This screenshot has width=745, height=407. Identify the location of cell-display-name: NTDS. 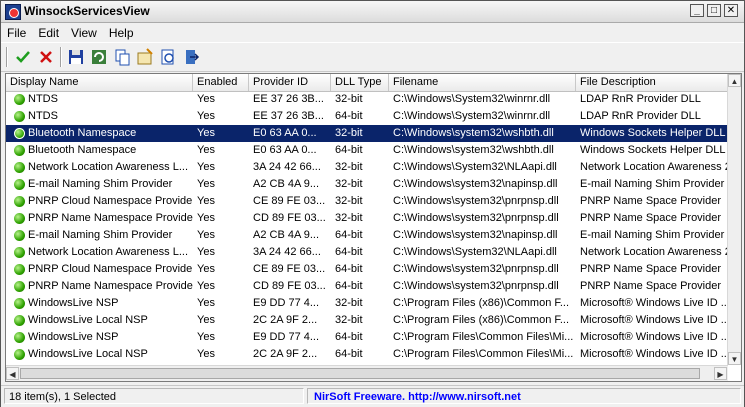
(43, 116).